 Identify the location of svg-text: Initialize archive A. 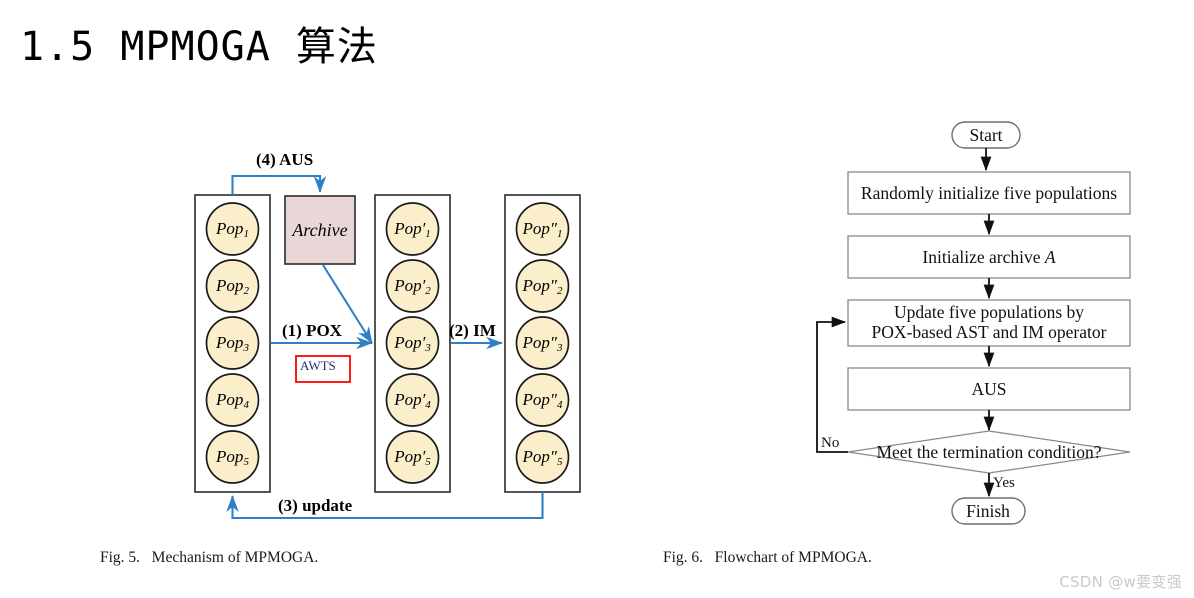
(988, 257).